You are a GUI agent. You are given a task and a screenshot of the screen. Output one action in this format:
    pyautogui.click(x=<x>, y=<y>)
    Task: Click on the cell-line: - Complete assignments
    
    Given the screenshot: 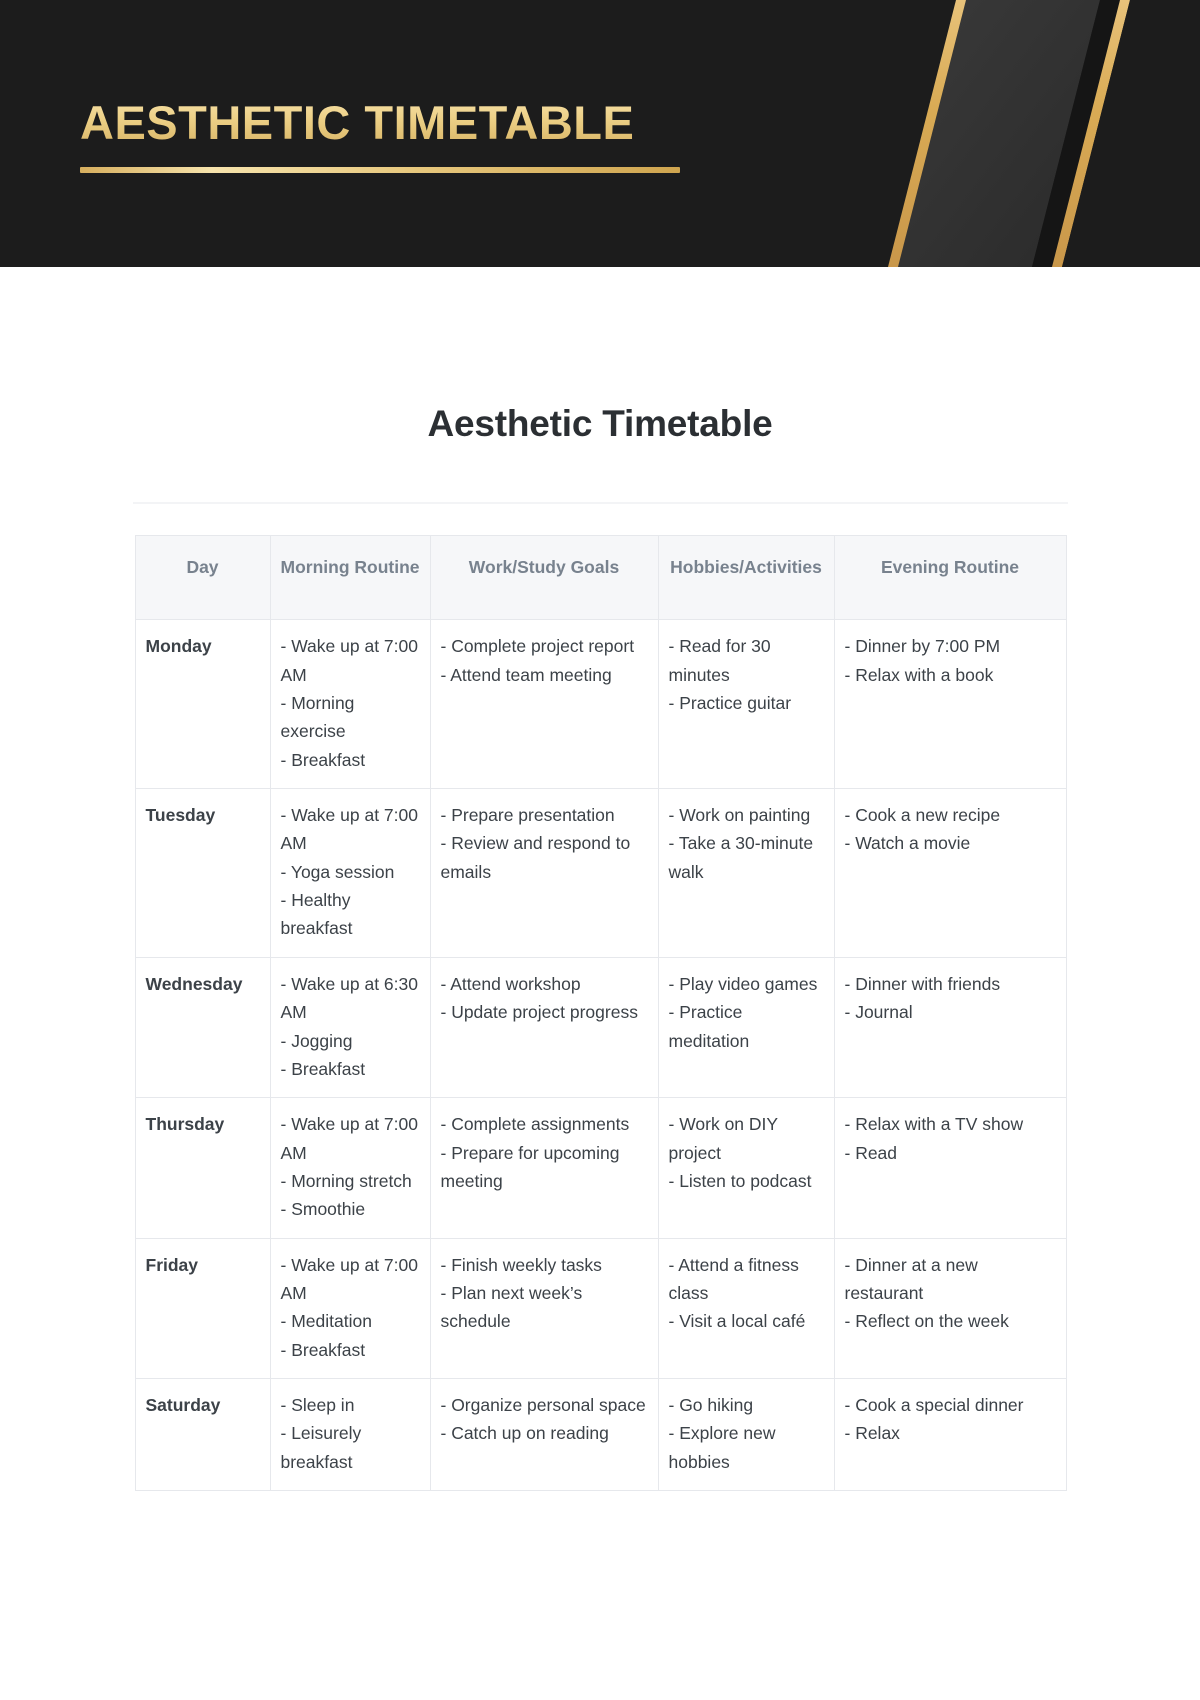 What is the action you would take?
    pyautogui.click(x=535, y=1124)
    